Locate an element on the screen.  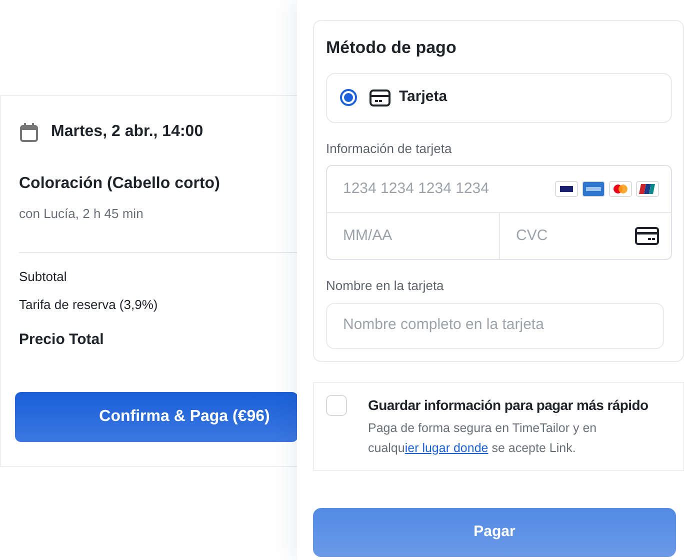
save-info-description: Paga de forma segura en TimeTailor y en cualquier lugar donde se acepte Link. is located at coordinates (483, 438).